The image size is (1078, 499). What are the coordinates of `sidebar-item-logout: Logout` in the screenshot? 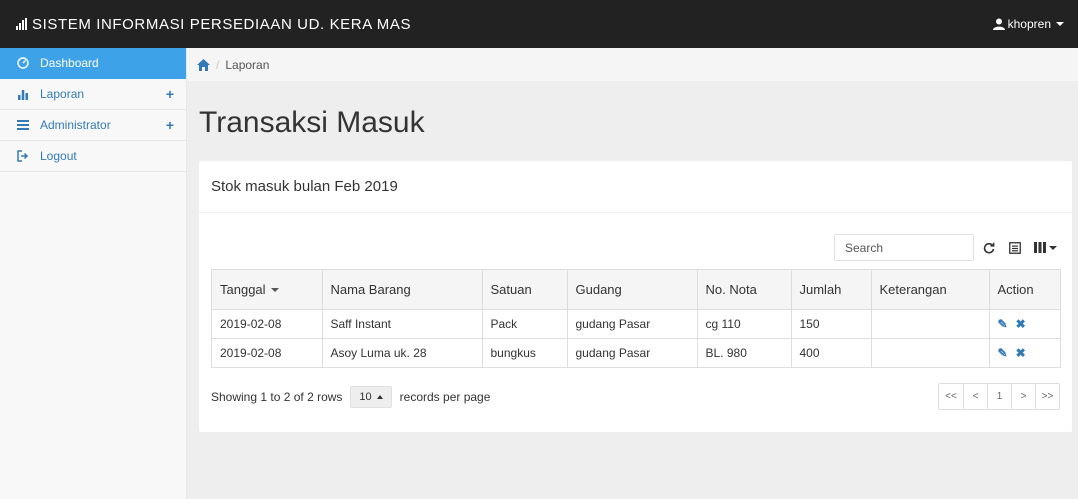 It's located at (93, 156).